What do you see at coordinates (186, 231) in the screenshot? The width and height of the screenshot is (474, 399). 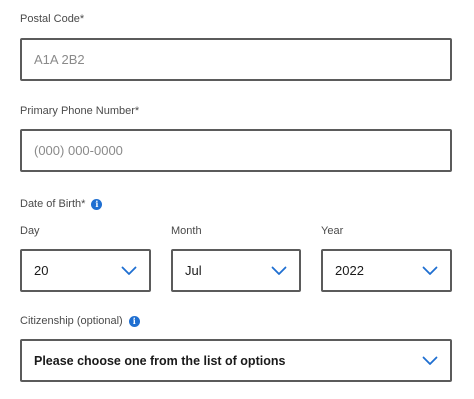 I see `month-label: Month` at bounding box center [186, 231].